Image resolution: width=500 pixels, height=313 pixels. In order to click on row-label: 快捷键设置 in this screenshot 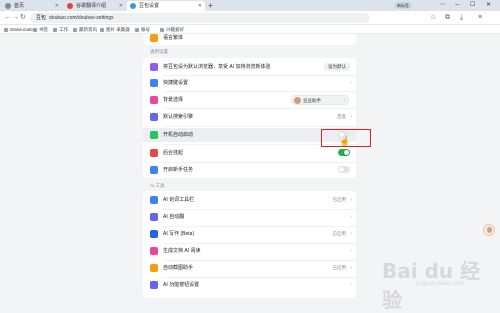, I will do `click(176, 83)`.